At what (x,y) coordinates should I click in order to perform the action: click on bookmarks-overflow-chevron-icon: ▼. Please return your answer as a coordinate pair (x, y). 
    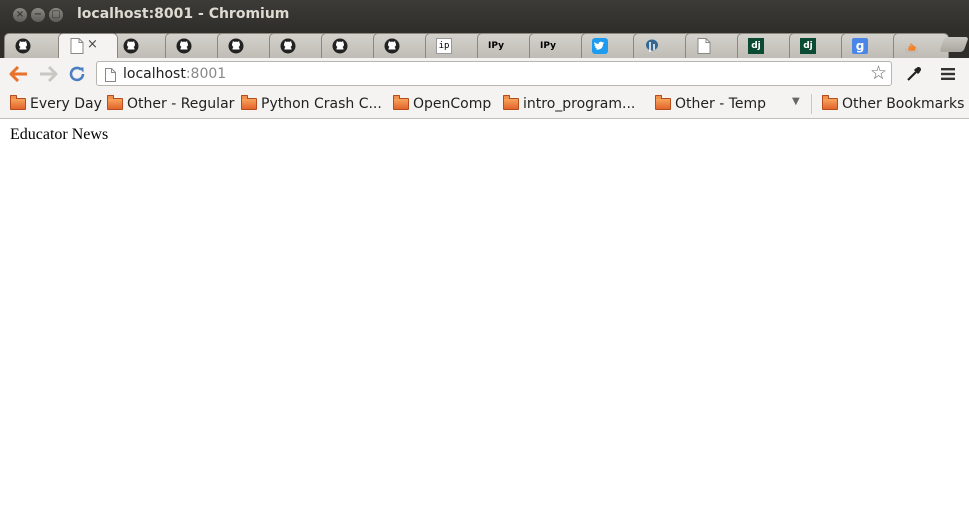
    Looking at the image, I should click on (796, 101).